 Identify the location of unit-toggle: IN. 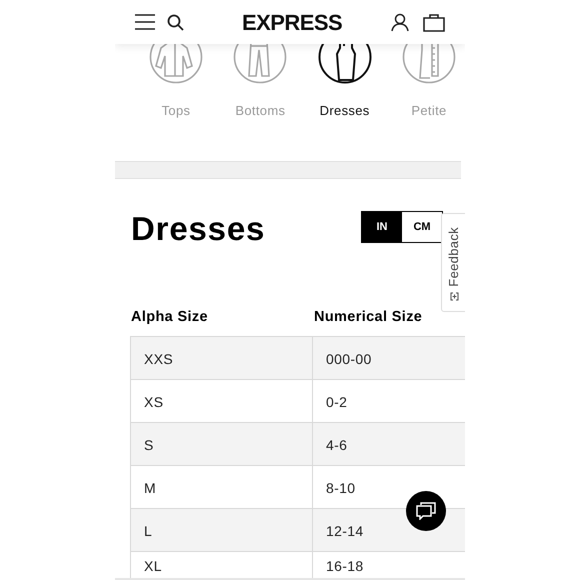
(382, 227).